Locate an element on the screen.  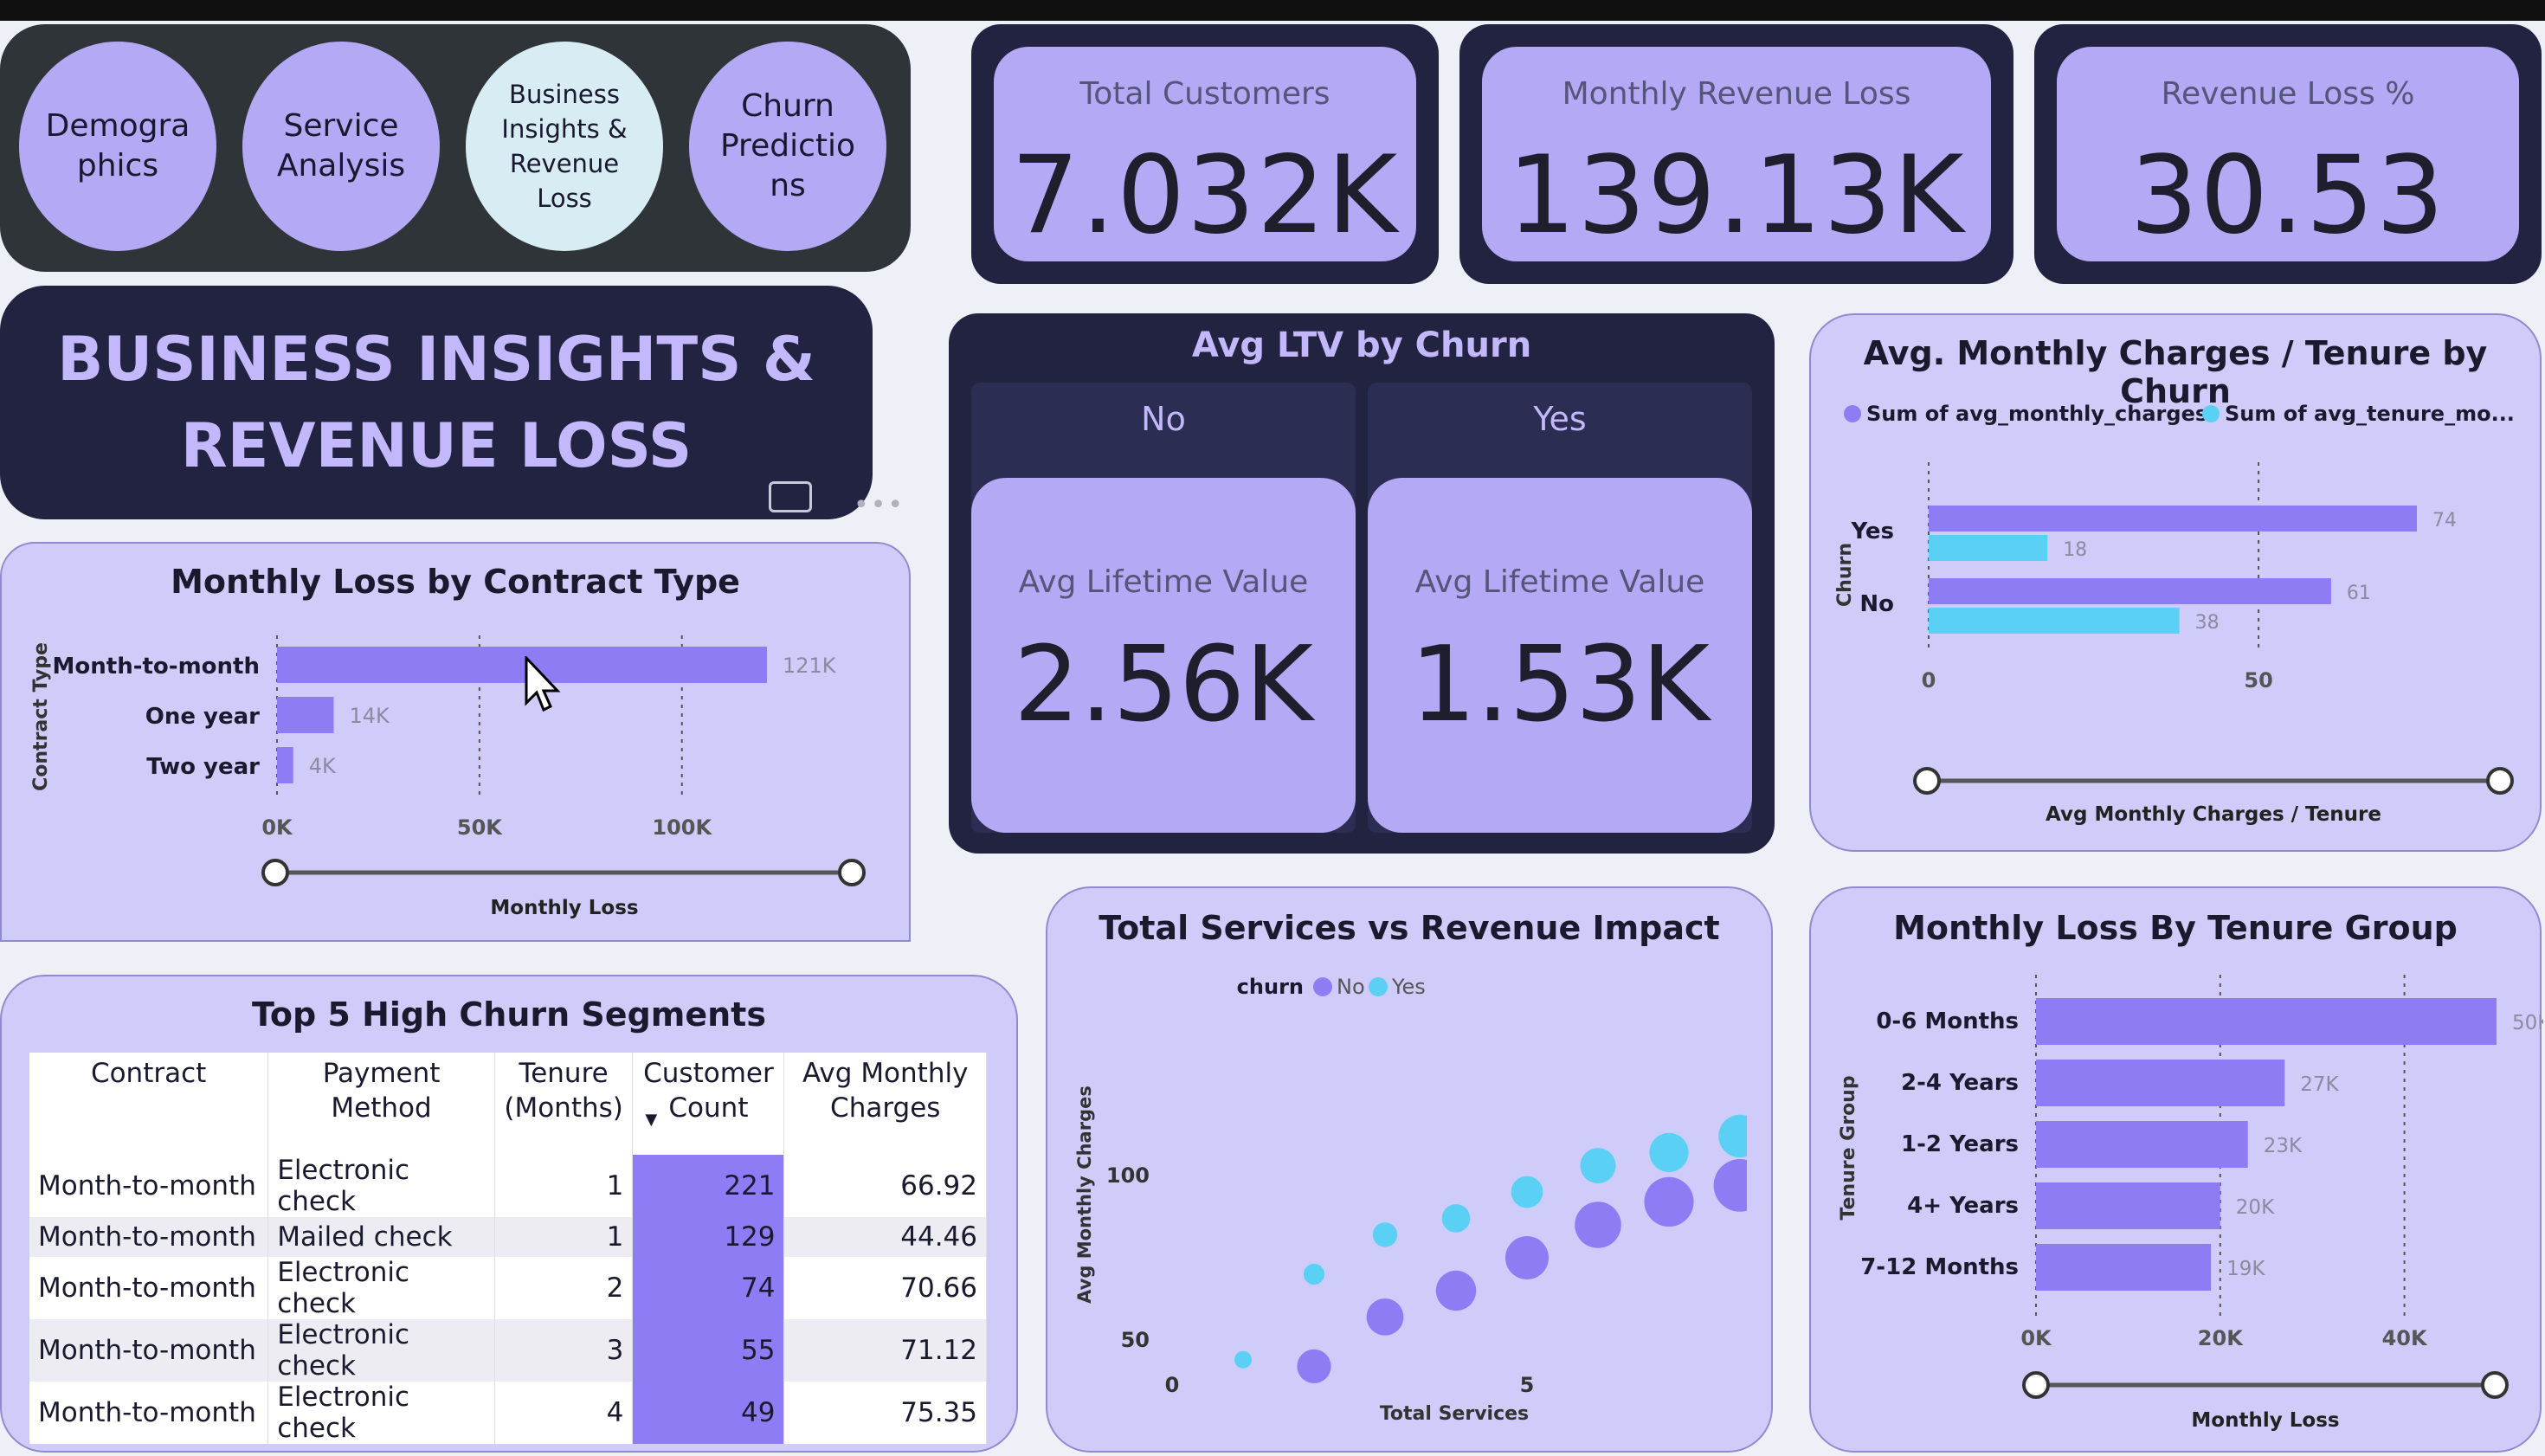
cell-avg-monthly-charges: 66.92 is located at coordinates (885, 1186).